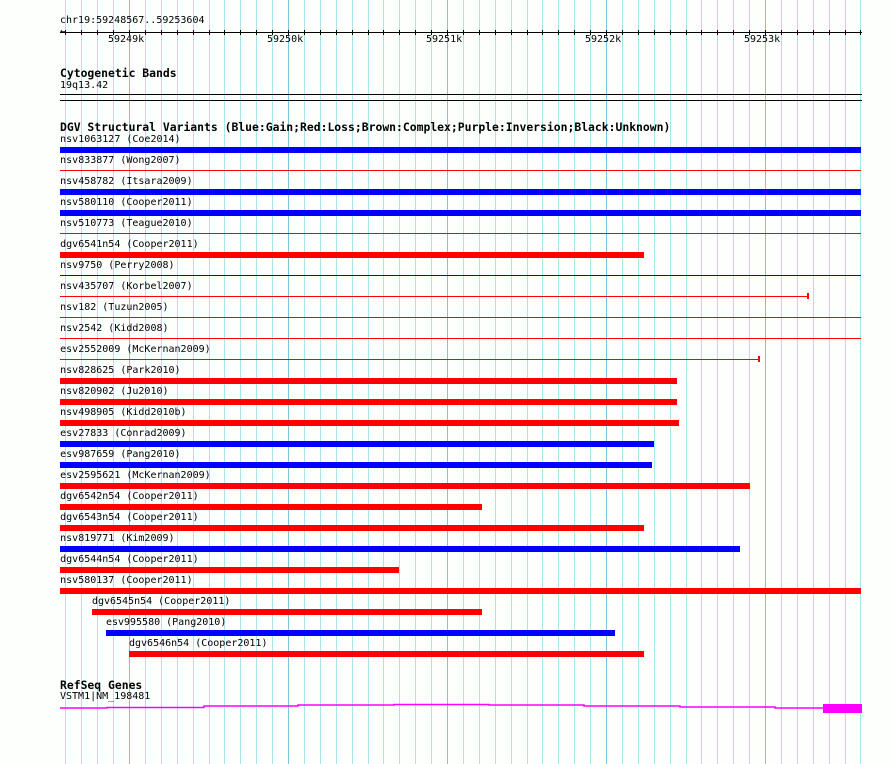 This screenshot has height=764, width=890. What do you see at coordinates (842, 708) in the screenshot?
I see `gene-exon-block` at bounding box center [842, 708].